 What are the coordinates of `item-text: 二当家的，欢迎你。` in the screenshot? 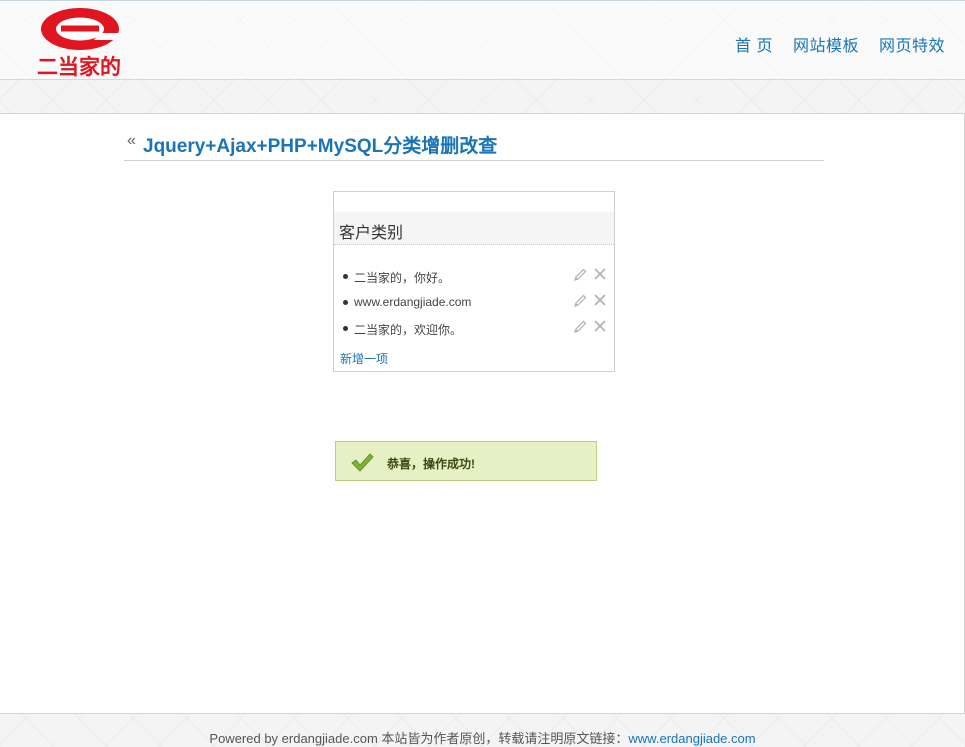 It's located at (408, 330).